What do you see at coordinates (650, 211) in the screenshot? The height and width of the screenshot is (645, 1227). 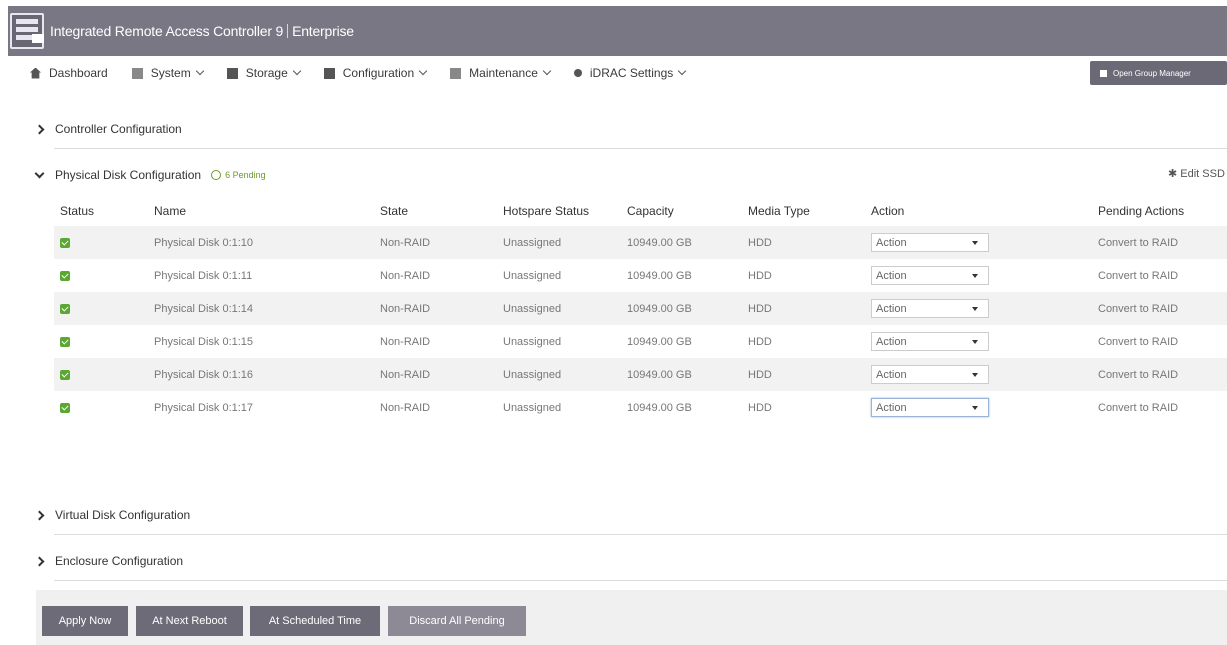 I see `col-capacity: Capacity` at bounding box center [650, 211].